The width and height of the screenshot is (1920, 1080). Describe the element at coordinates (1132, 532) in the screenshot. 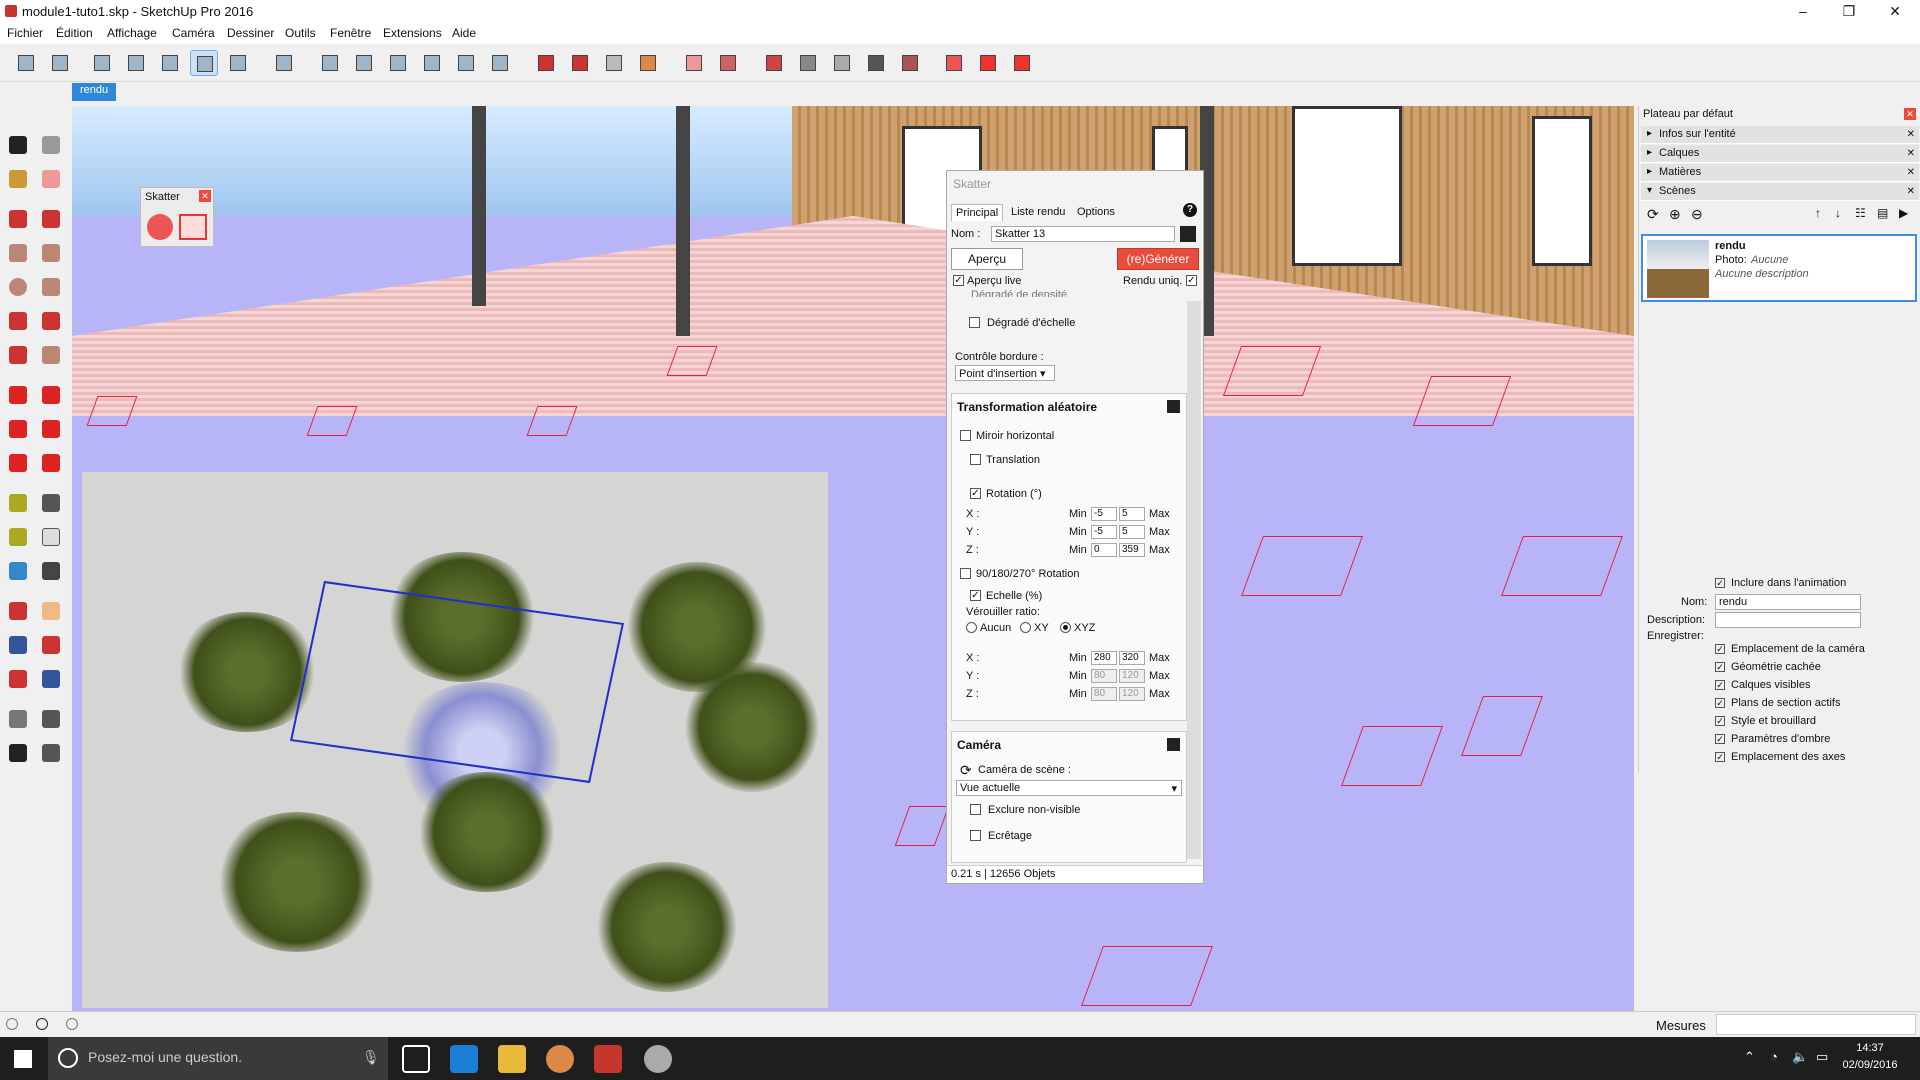

I see `rot-y-max: 5` at that location.